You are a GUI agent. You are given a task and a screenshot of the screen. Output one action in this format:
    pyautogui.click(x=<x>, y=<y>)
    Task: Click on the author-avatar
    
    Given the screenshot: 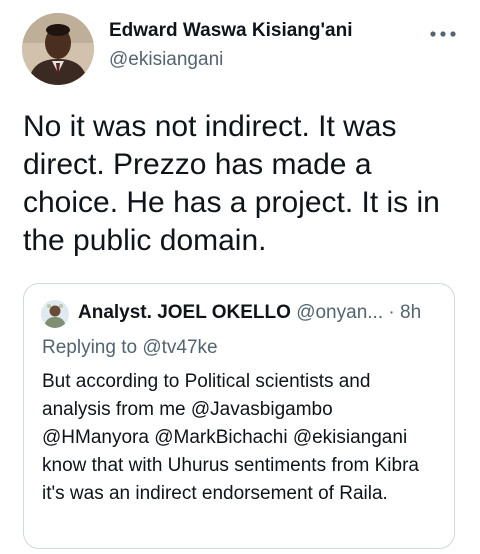 What is the action you would take?
    pyautogui.click(x=58, y=49)
    